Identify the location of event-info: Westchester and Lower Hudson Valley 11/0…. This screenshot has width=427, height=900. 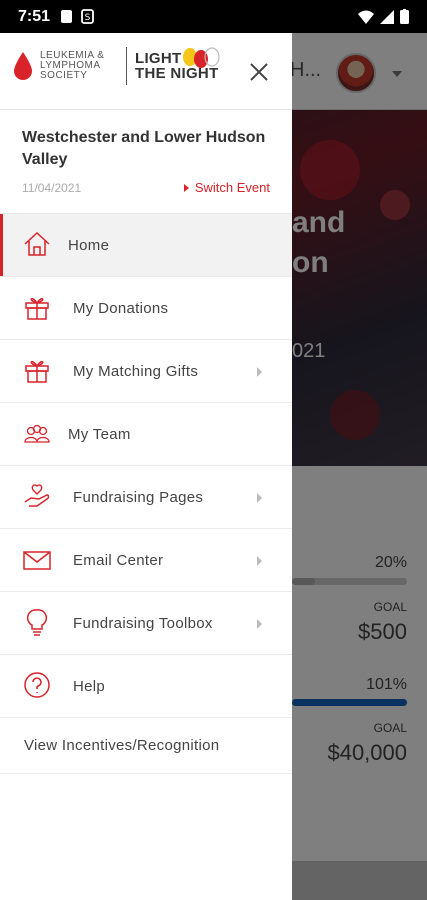
(146, 162).